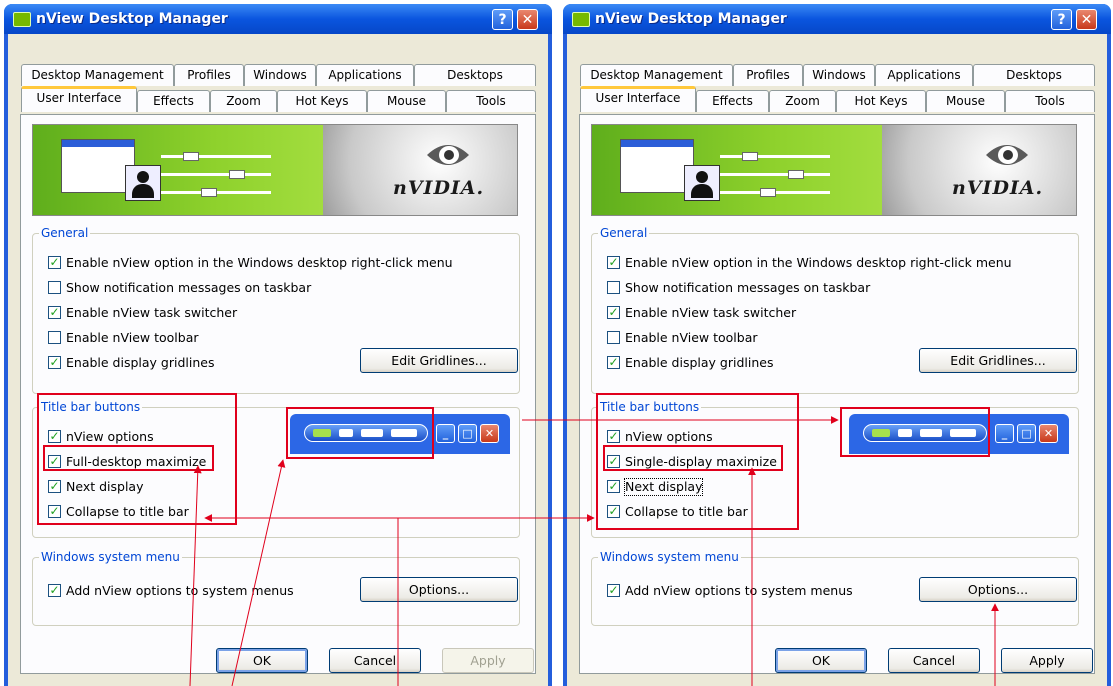 Image resolution: width=1113 pixels, height=686 pixels. What do you see at coordinates (128, 458) in the screenshot?
I see `highlight-maximize-left` at bounding box center [128, 458].